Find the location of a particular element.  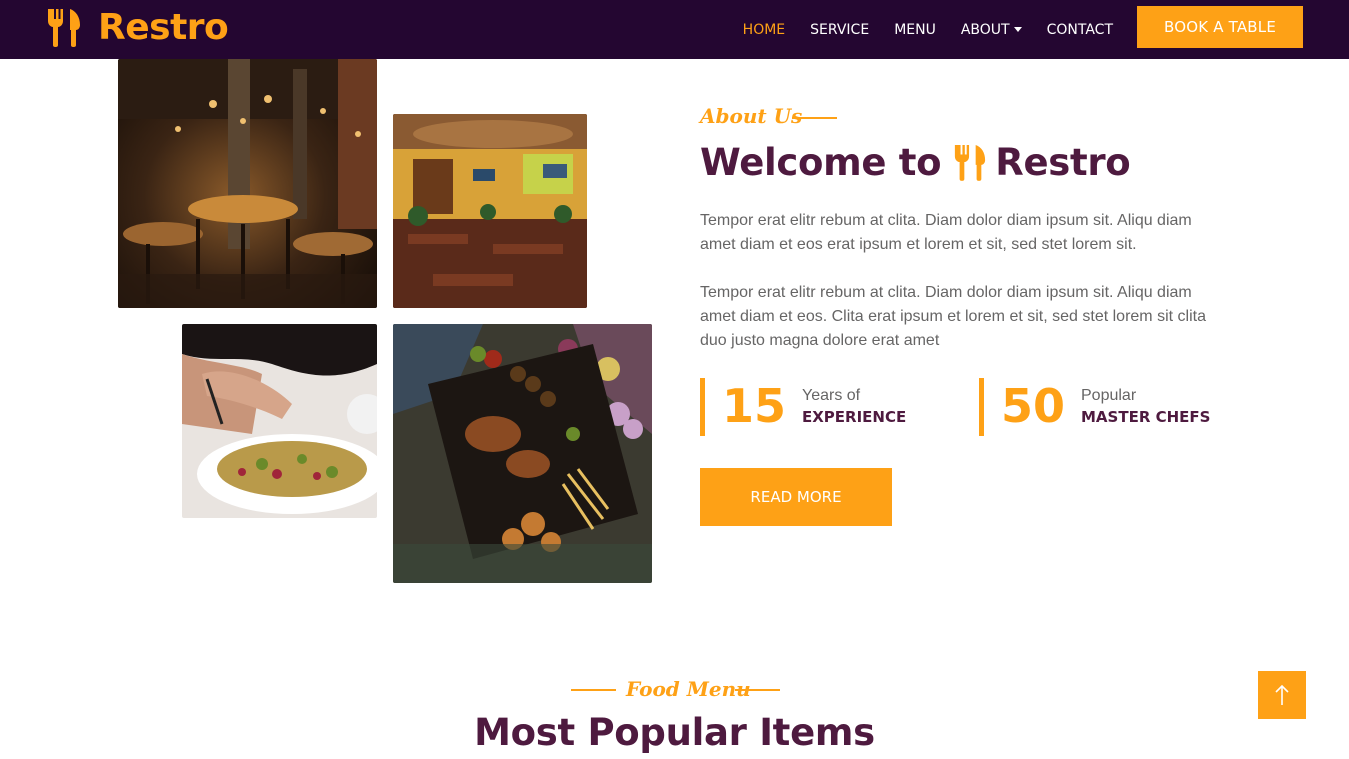

restaurant-dining-room-photo is located at coordinates (490, 211).